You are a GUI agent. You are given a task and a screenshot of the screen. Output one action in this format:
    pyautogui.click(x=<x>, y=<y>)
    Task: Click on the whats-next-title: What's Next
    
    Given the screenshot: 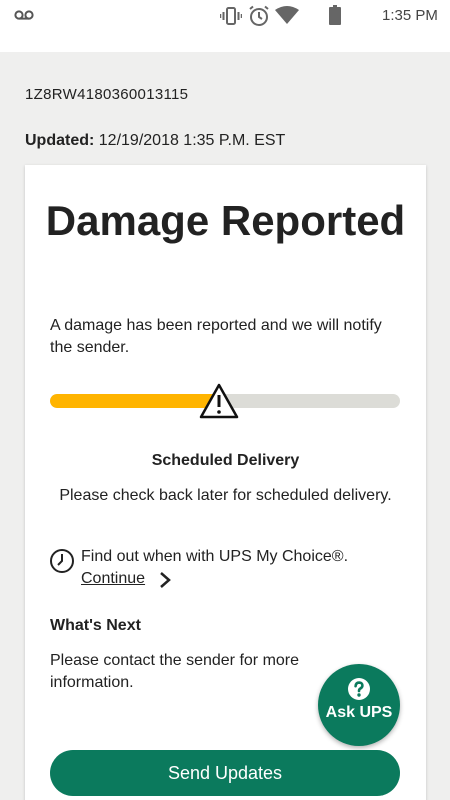 What is the action you would take?
    pyautogui.click(x=95, y=625)
    